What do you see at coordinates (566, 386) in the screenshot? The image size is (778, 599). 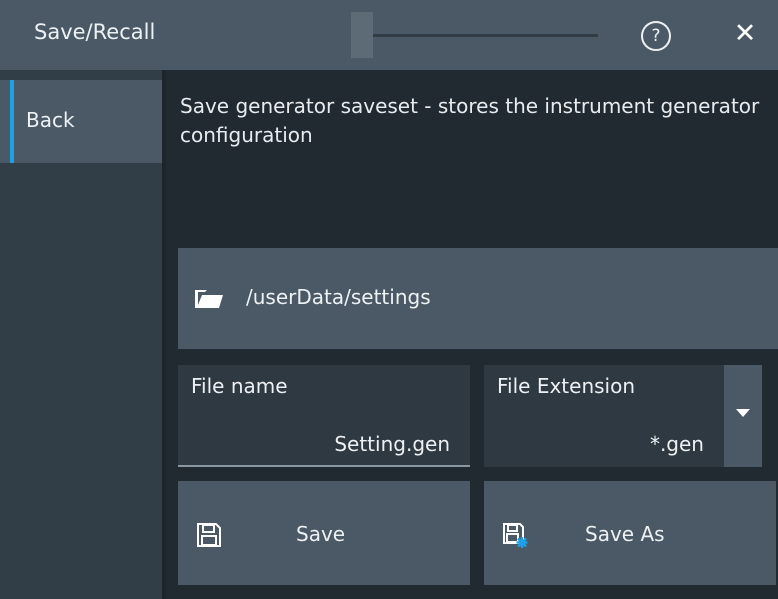 I see `file-extension-label: File Extension` at bounding box center [566, 386].